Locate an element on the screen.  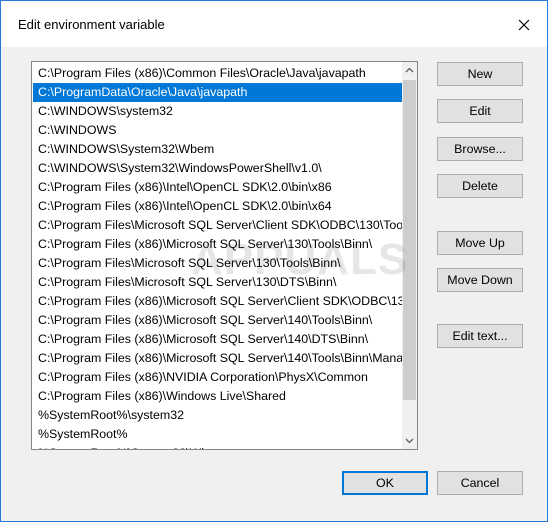
new-button: New is located at coordinates (480, 74).